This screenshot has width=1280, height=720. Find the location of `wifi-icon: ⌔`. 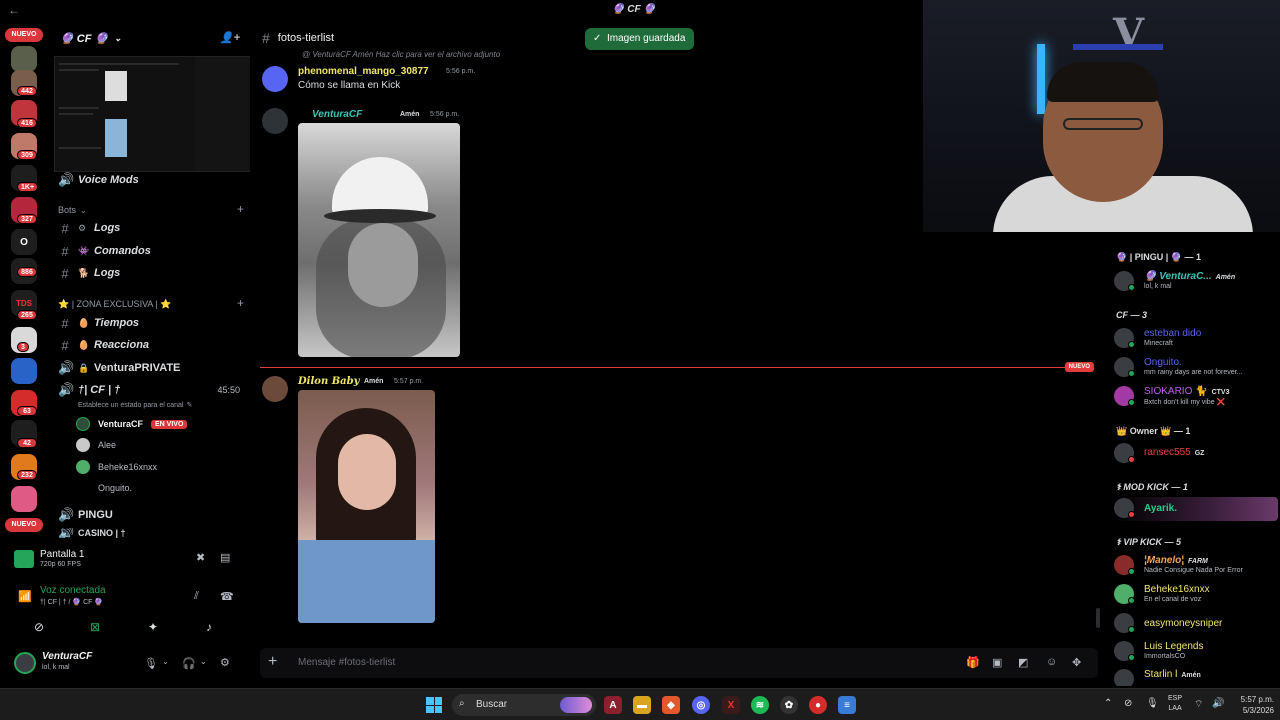

wifi-icon: ⌔ is located at coordinates (1198, 704).